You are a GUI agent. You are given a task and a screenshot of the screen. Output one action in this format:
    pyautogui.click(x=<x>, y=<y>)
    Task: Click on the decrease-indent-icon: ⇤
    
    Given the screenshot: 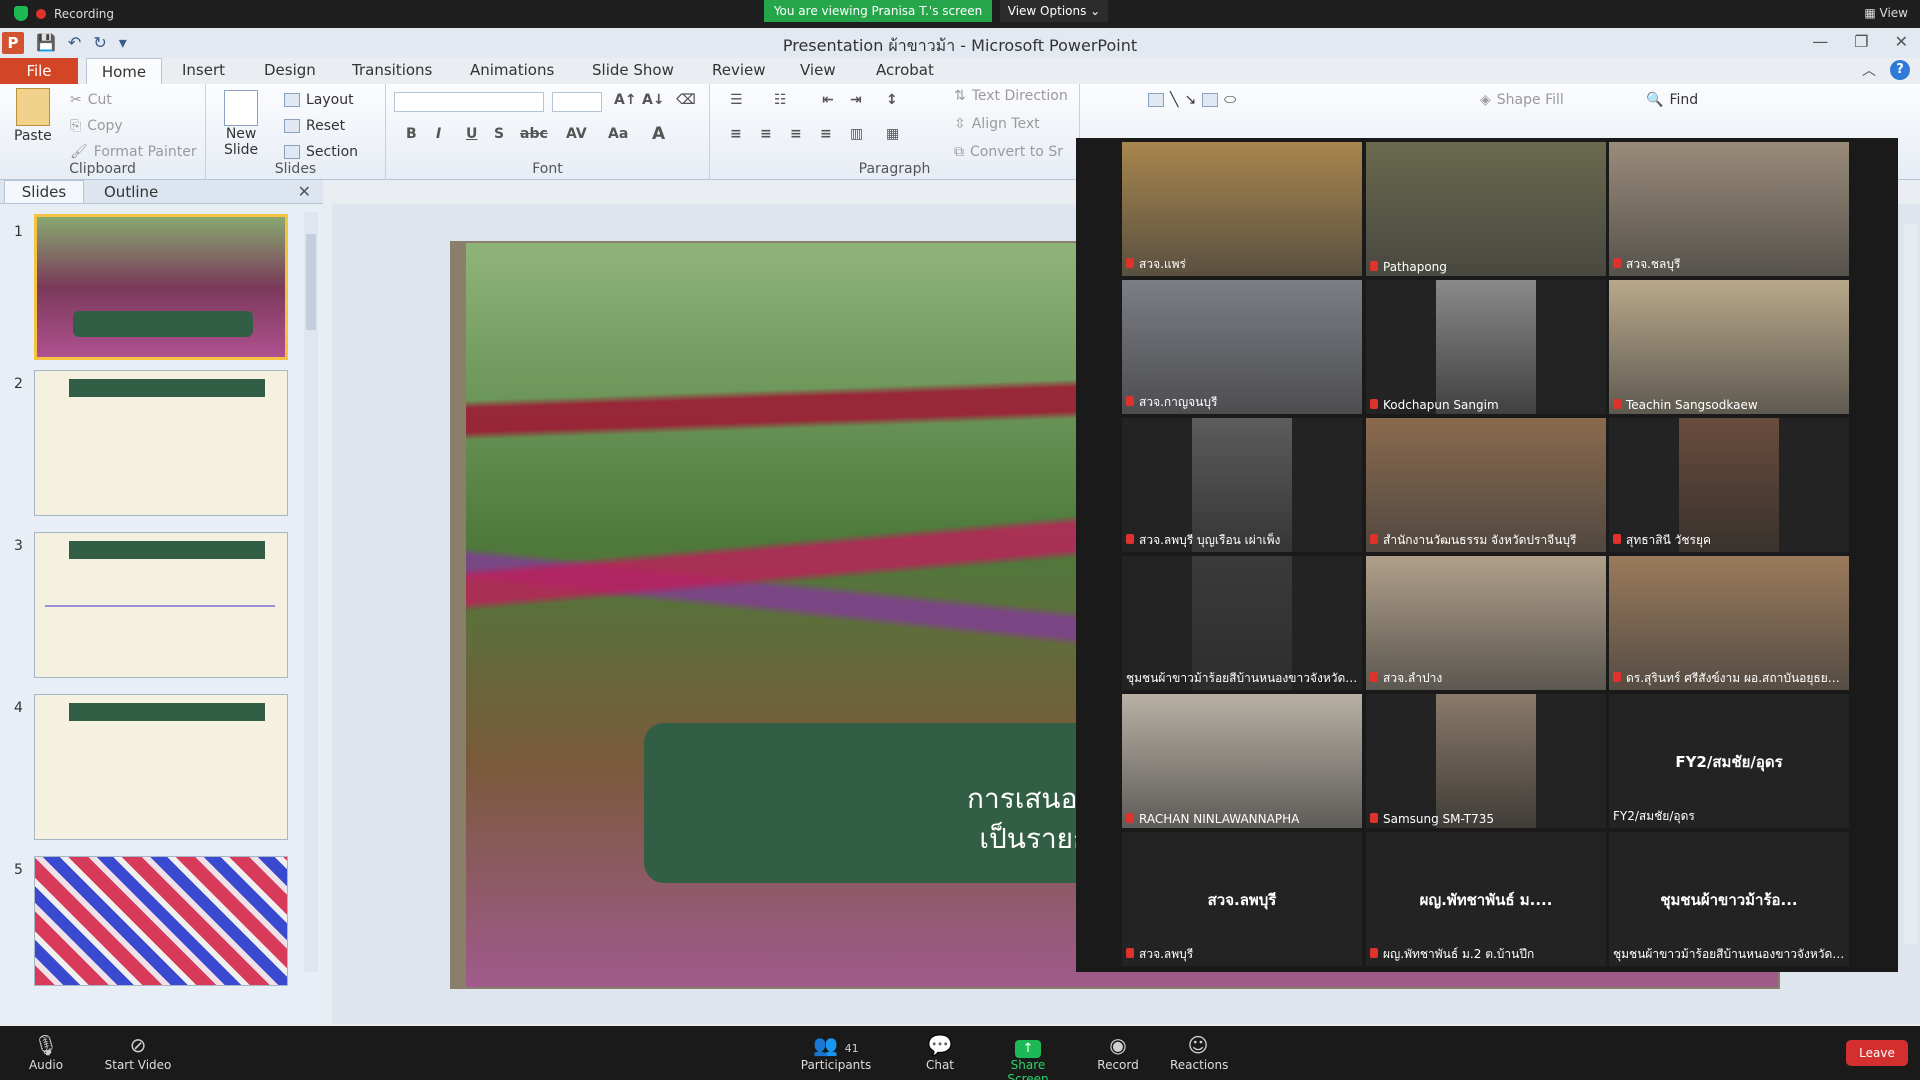 What is the action you would take?
    pyautogui.click(x=828, y=100)
    